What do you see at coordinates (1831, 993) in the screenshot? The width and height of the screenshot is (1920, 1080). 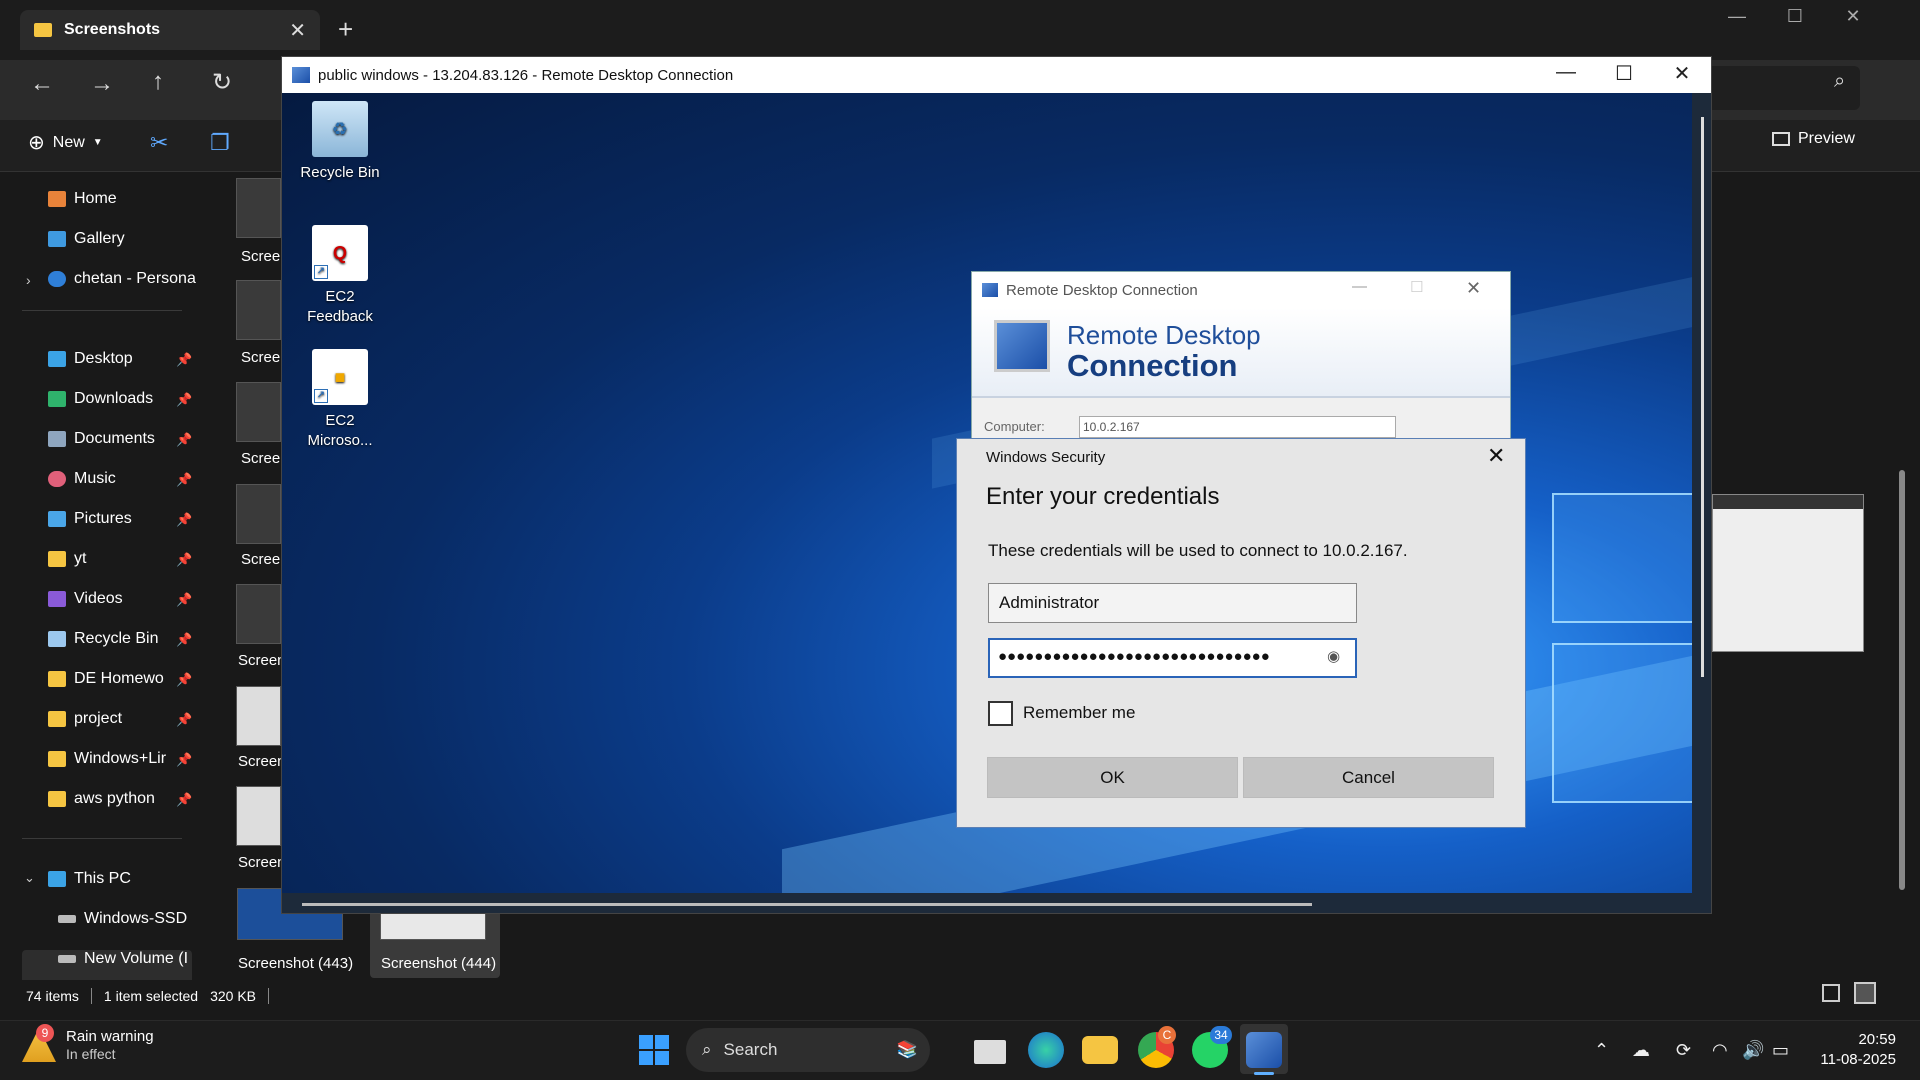 I see `details-view-icon` at bounding box center [1831, 993].